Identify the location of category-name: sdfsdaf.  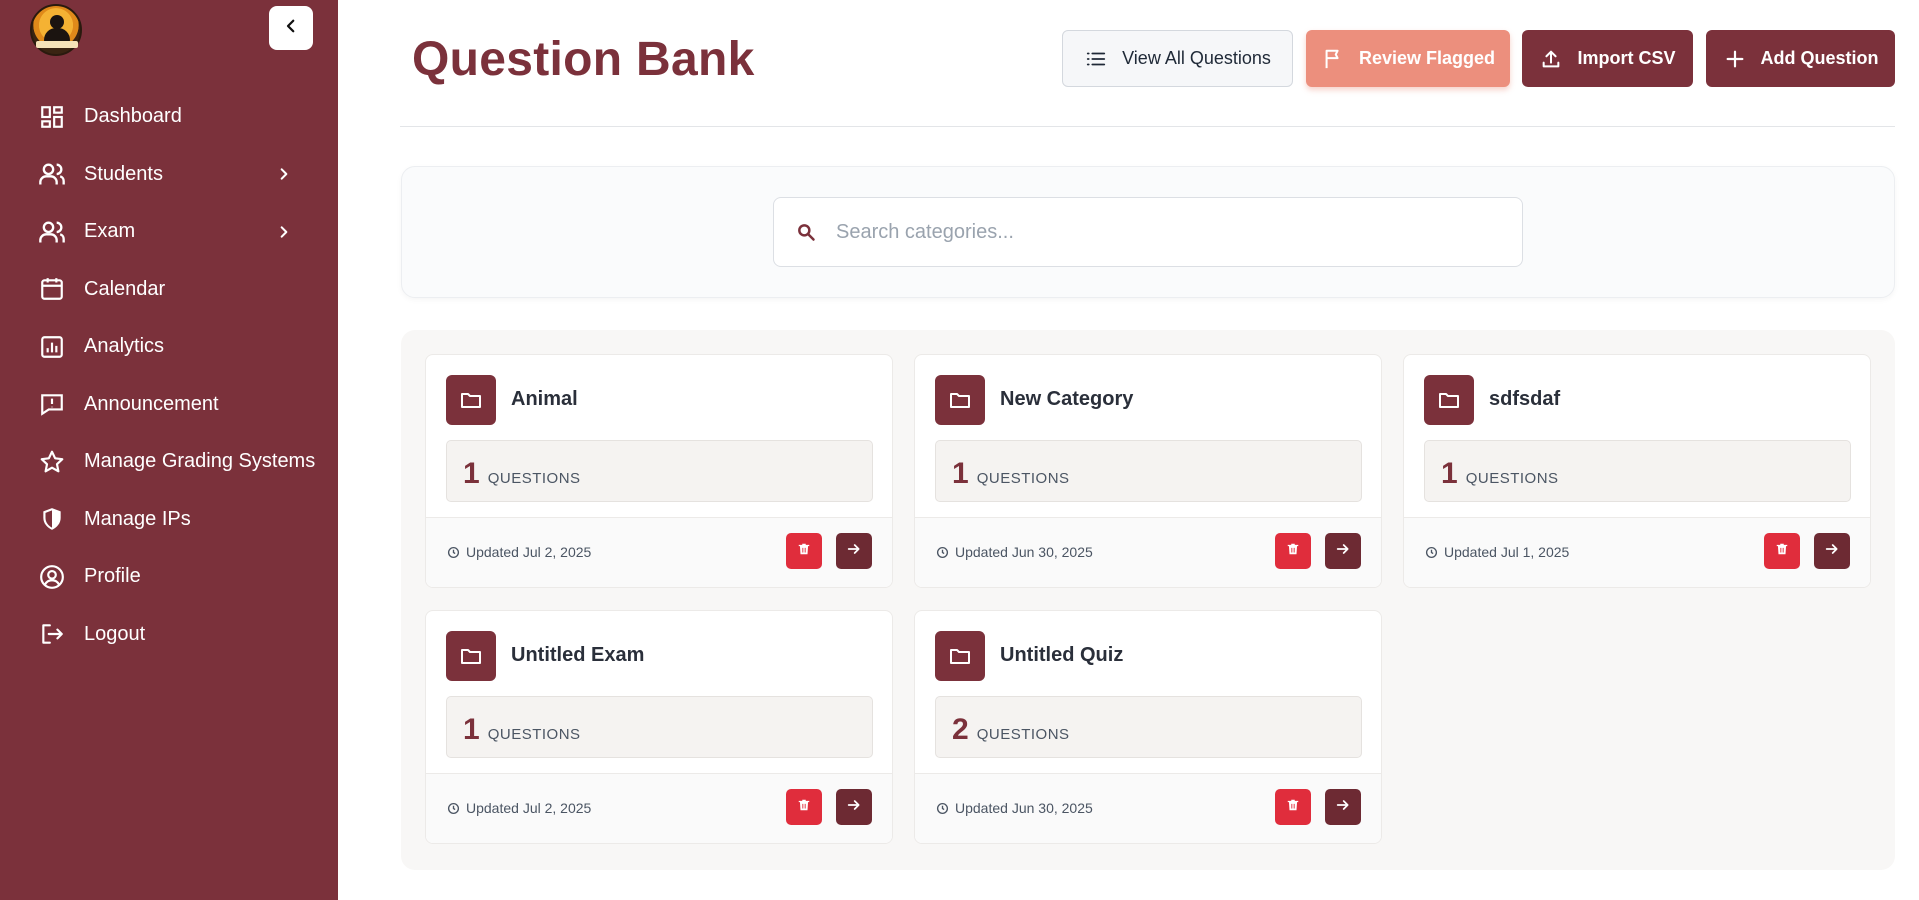
(1525, 399).